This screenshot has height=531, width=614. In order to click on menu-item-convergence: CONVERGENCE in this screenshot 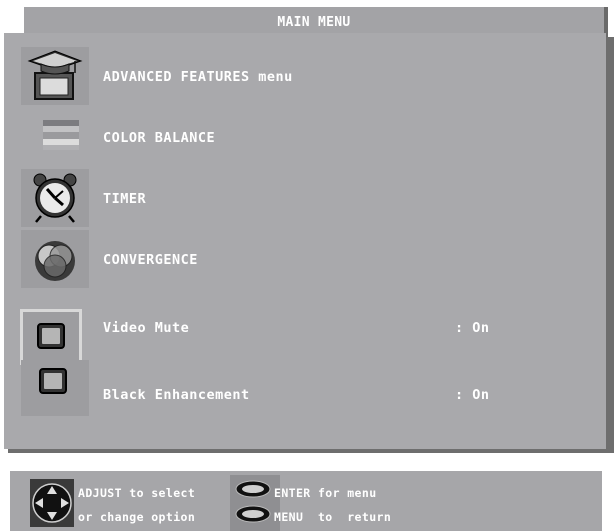, I will do `click(150, 260)`.